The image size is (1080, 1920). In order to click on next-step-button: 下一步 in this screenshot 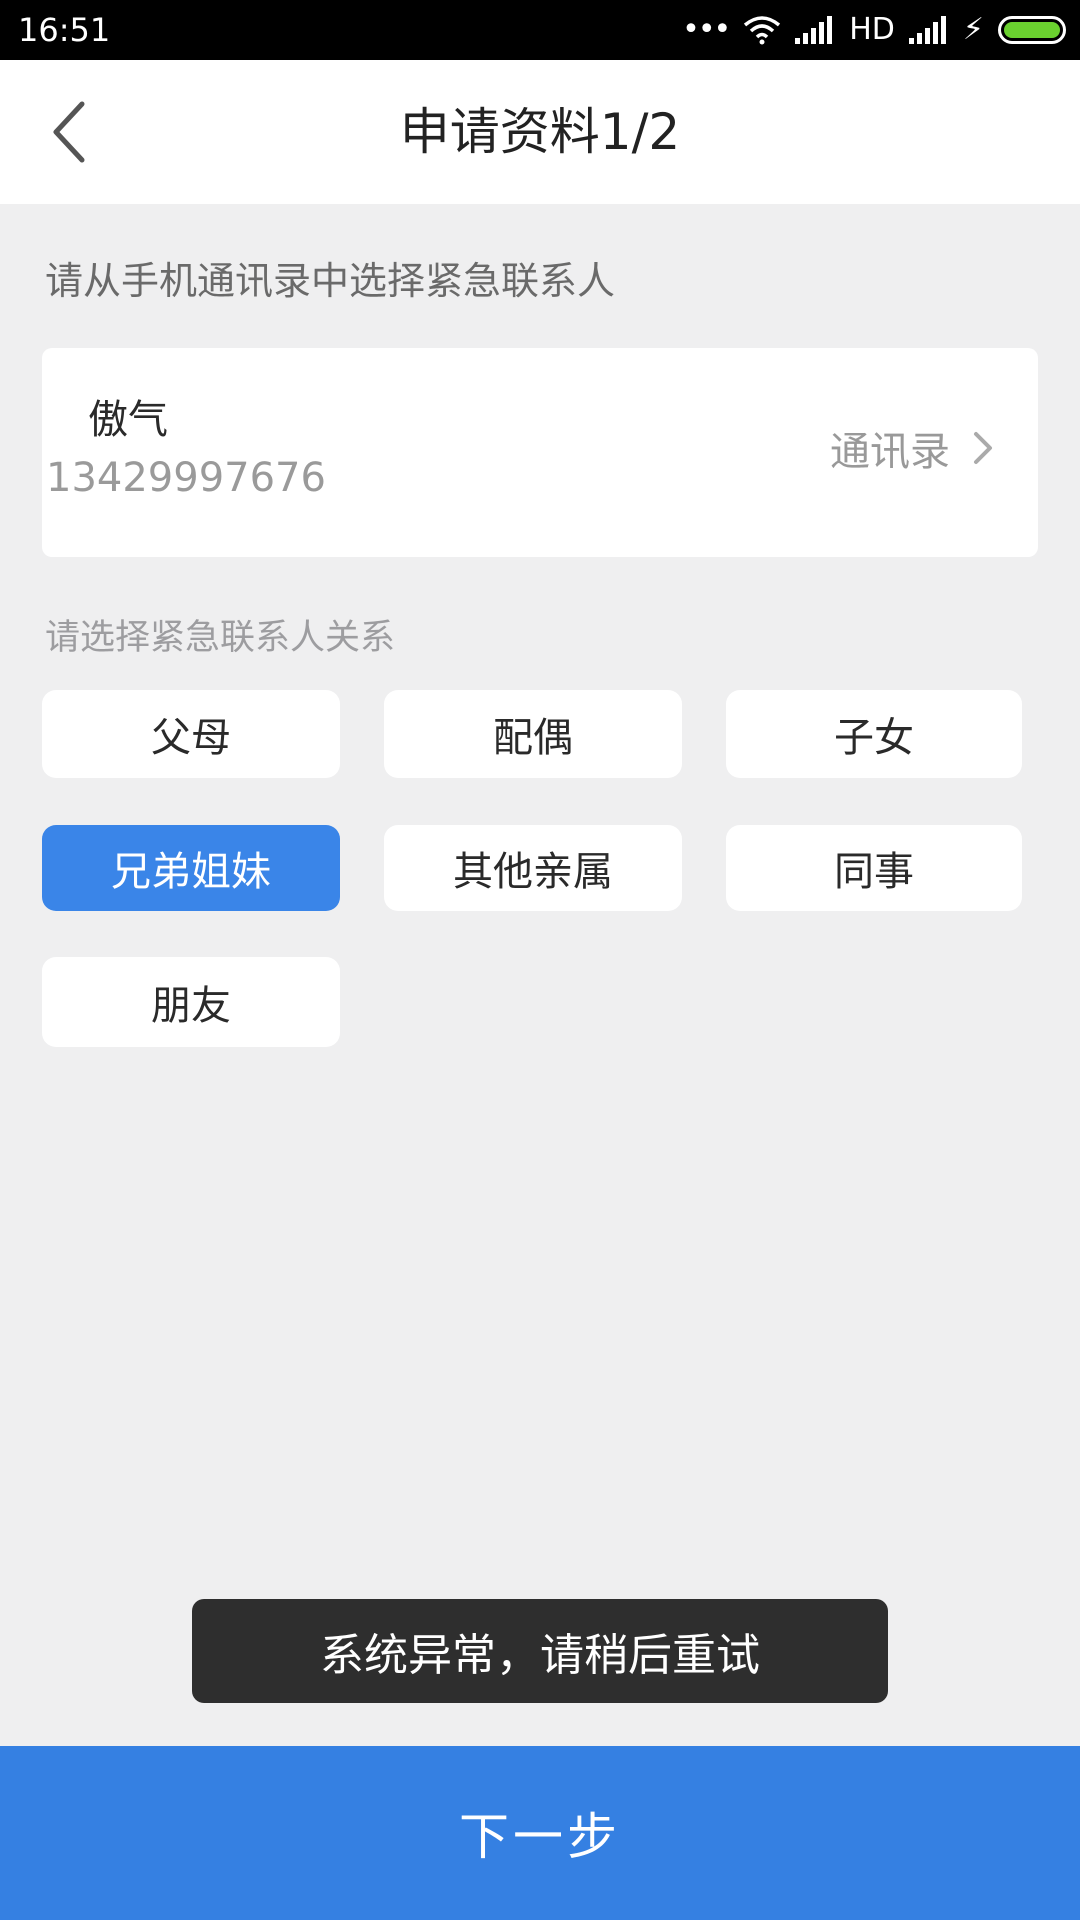, I will do `click(540, 1833)`.